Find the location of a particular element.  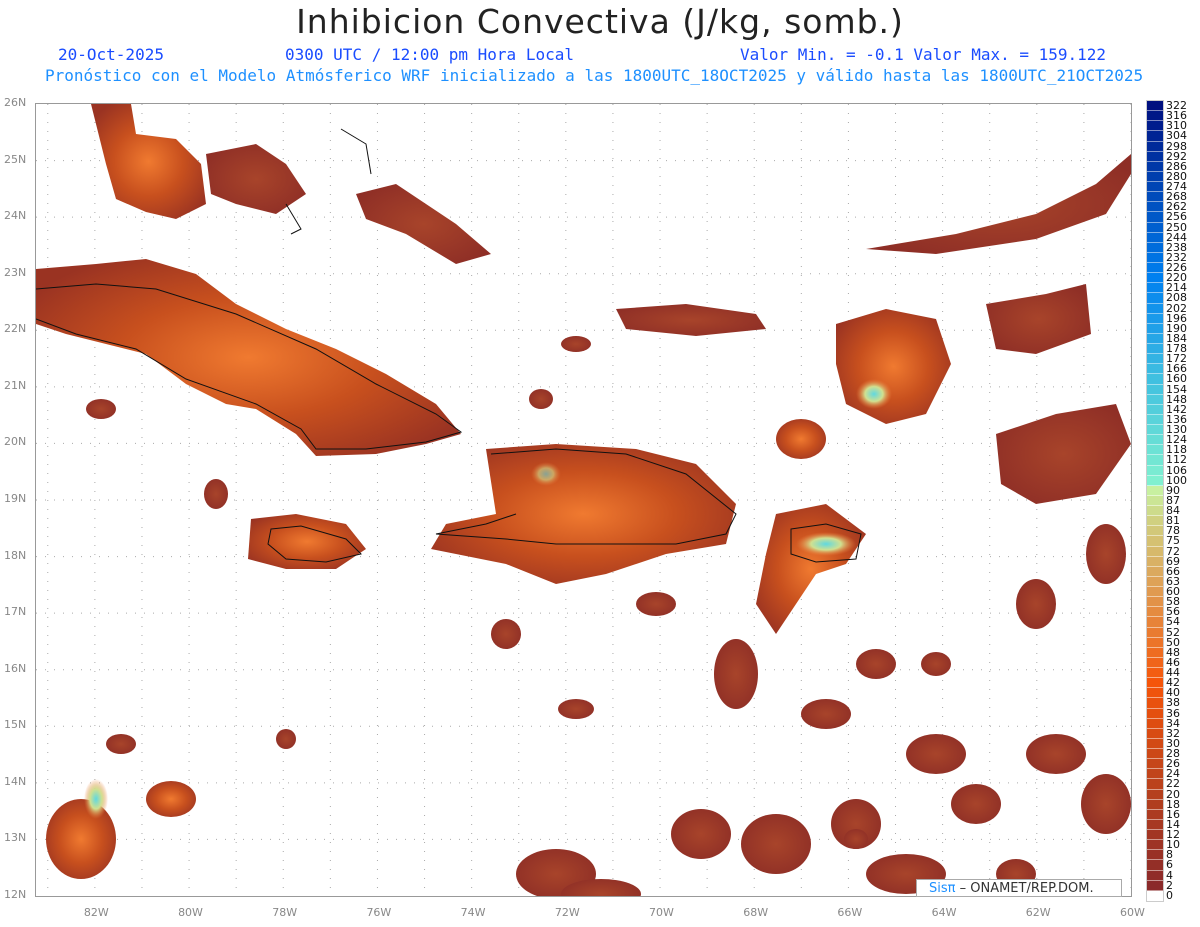

hispaniola-region is located at coordinates (583, 514).